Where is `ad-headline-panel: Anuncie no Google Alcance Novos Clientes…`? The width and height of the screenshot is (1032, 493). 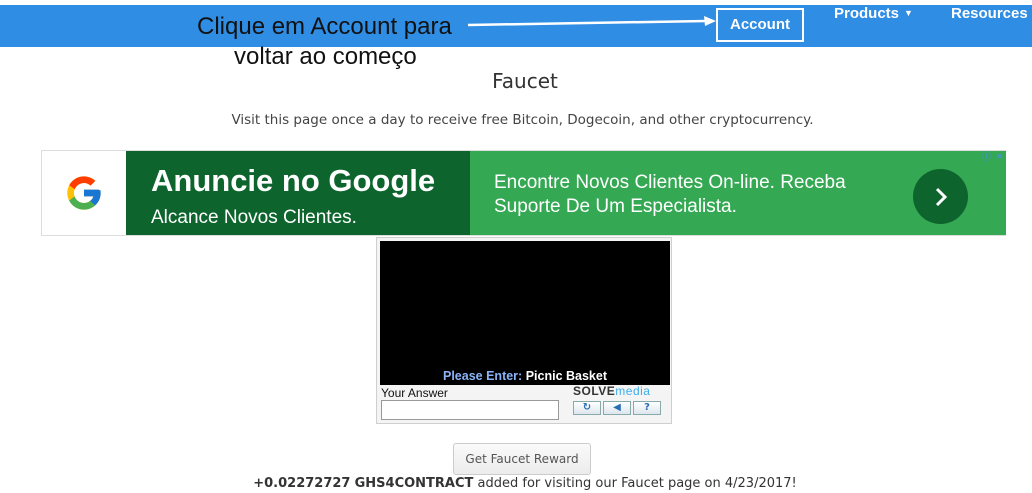 ad-headline-panel: Anuncie no Google Alcance Novos Clientes… is located at coordinates (298, 193).